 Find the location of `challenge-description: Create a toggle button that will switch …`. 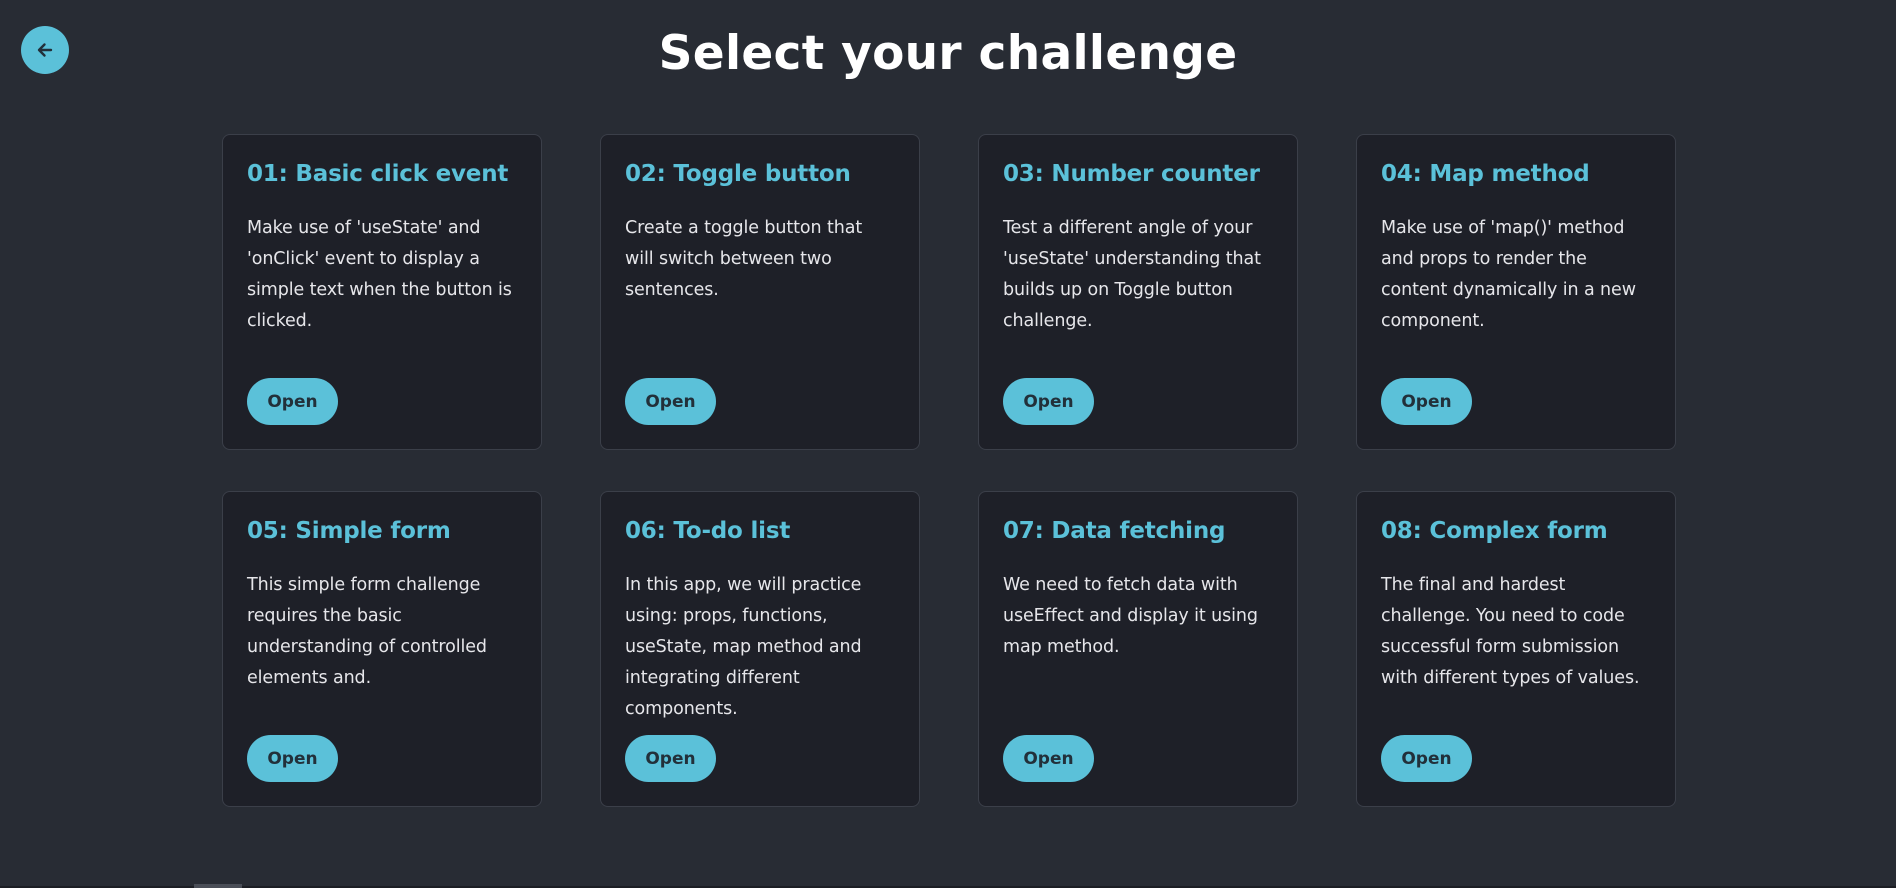

challenge-description: Create a toggle button that will switch … is located at coordinates (744, 259).